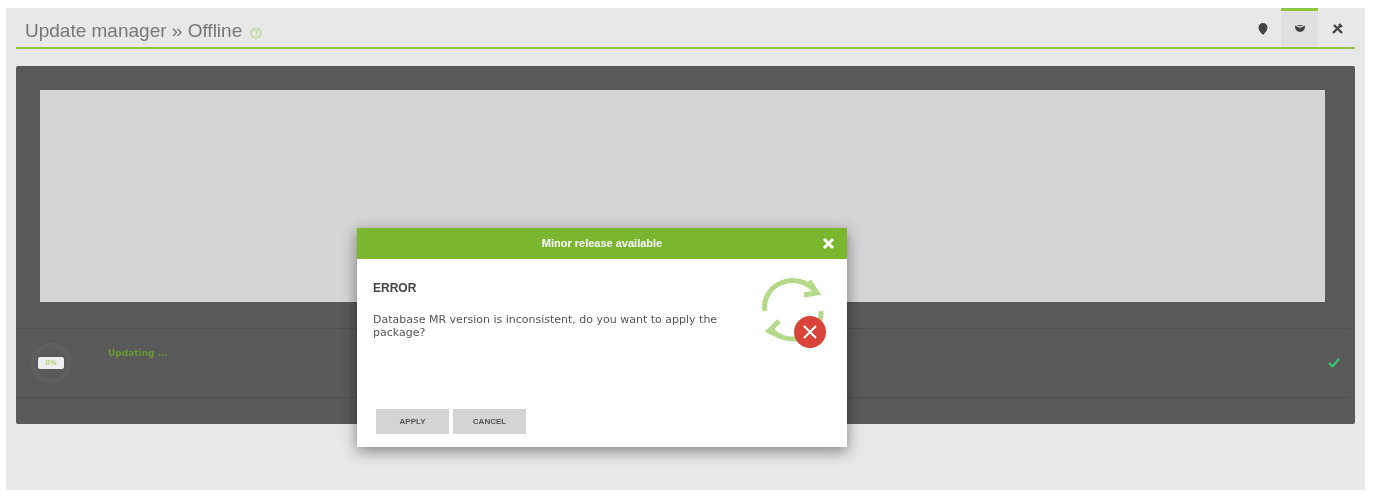 The image size is (1373, 492). I want to click on dialog-title: Minor release available, so click(602, 244).